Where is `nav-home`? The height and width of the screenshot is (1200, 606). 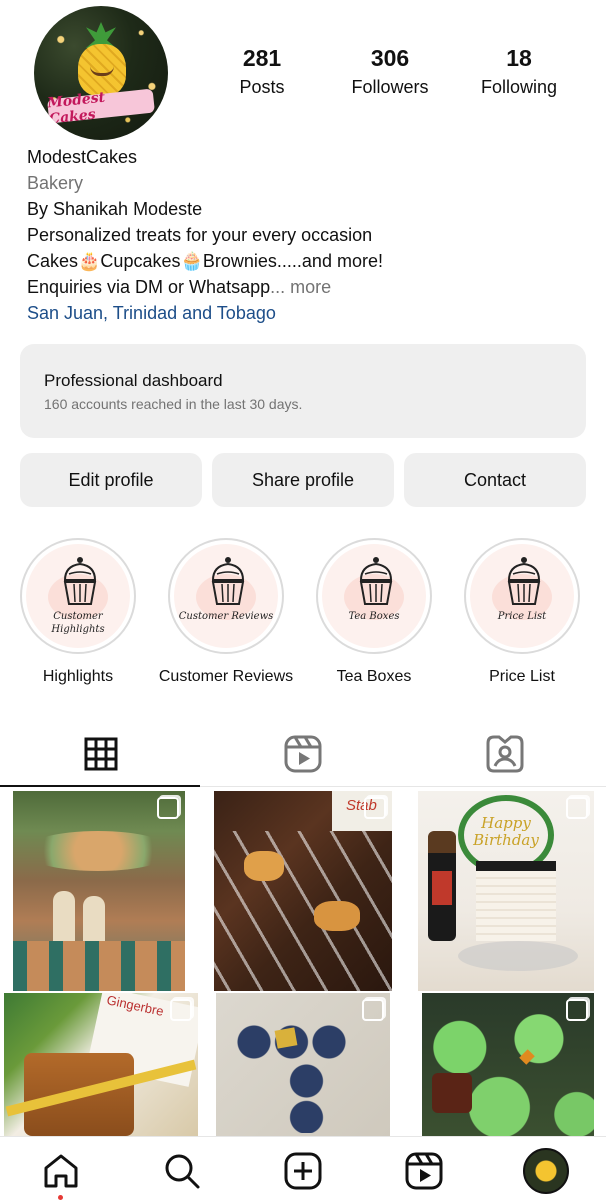 nav-home is located at coordinates (61, 1171).